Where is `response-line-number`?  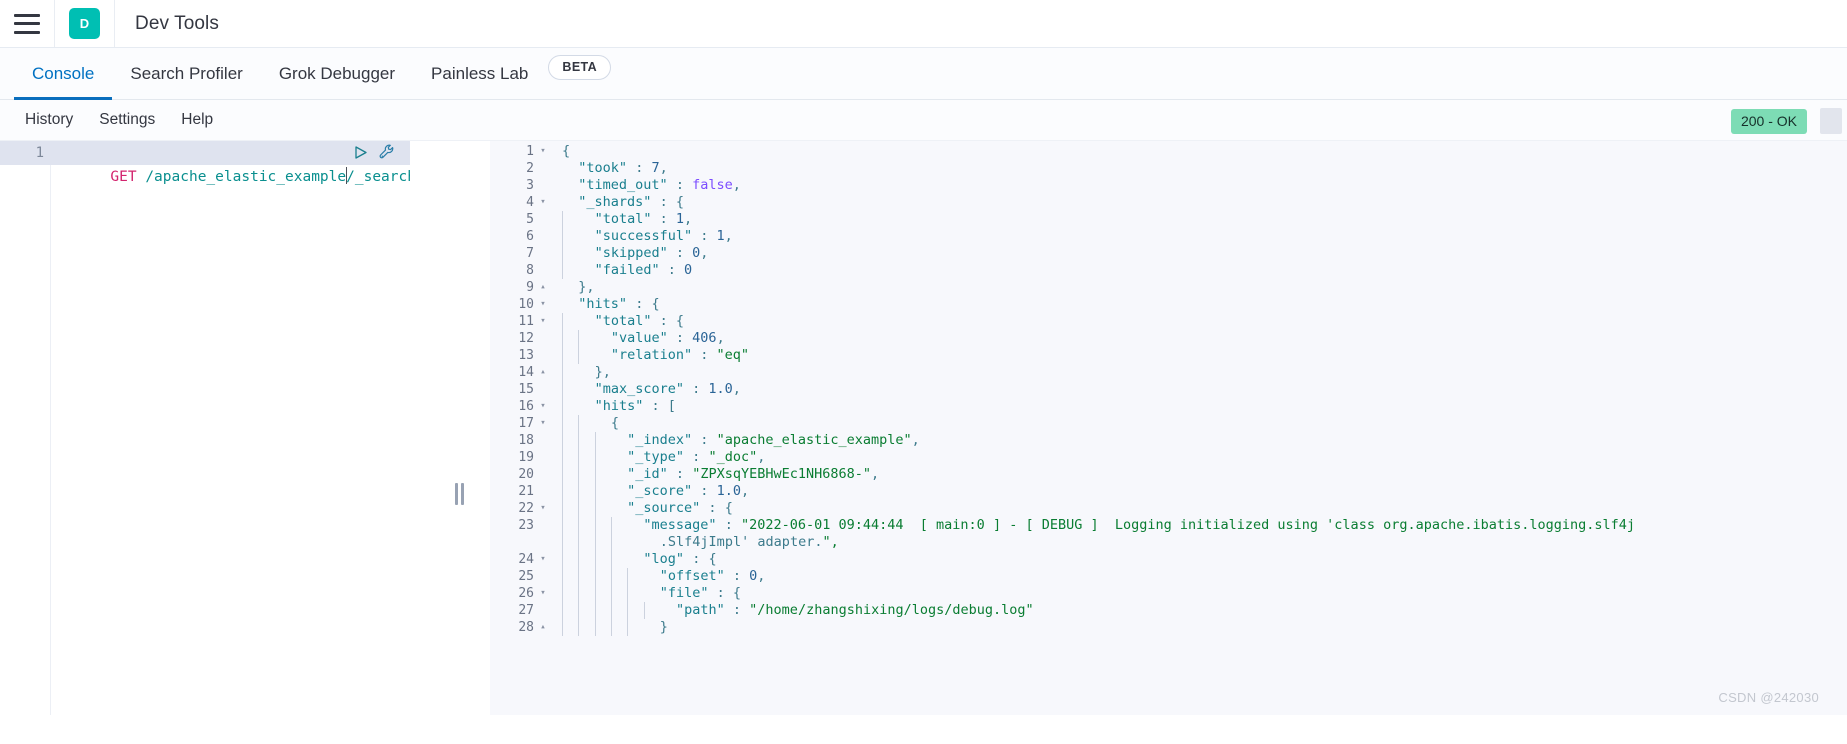
response-line-number is located at coordinates (513, 542).